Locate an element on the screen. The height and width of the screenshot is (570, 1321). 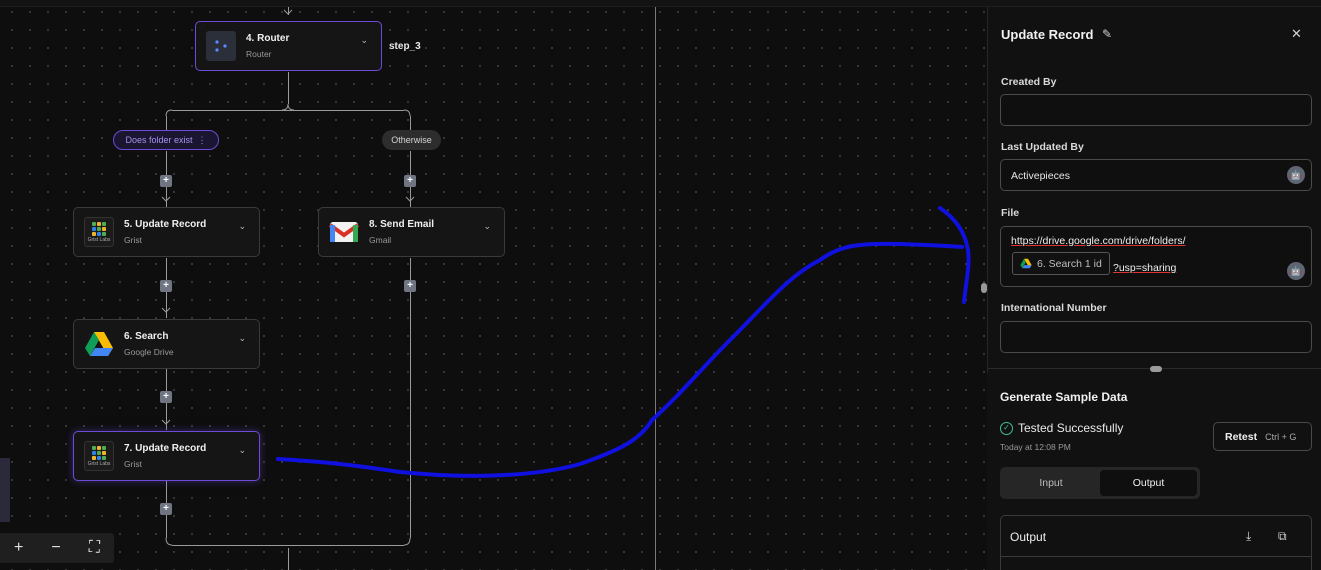
node-send-email: 8. Send Email Gmail ⌄ is located at coordinates (411, 232).